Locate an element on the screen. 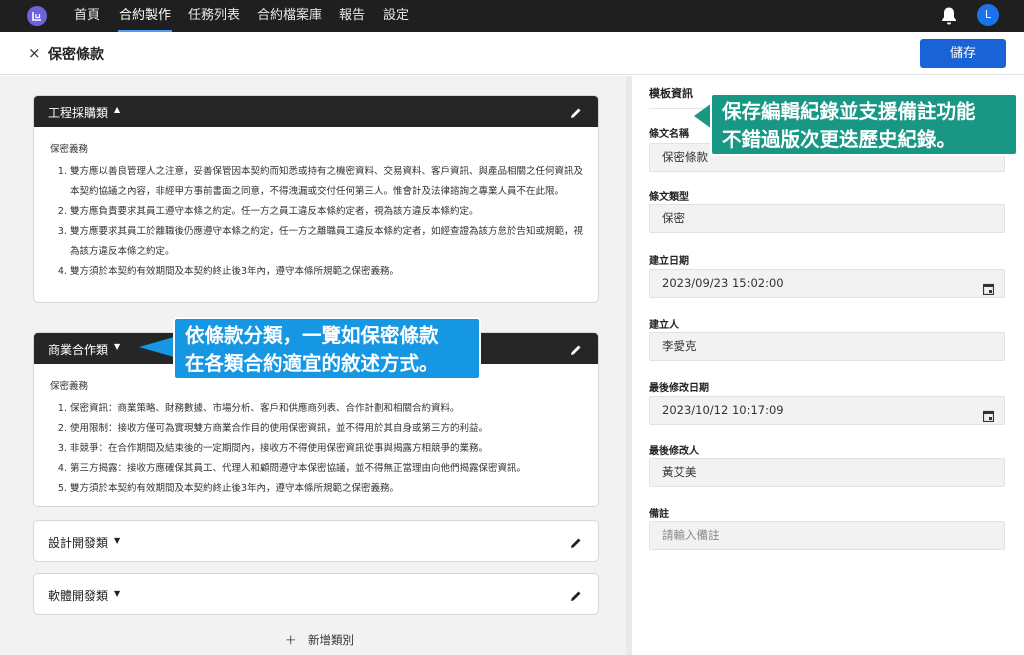 This screenshot has width=1024, height=655. nav-item-contract-creation: 合約製作 is located at coordinates (145, 16).